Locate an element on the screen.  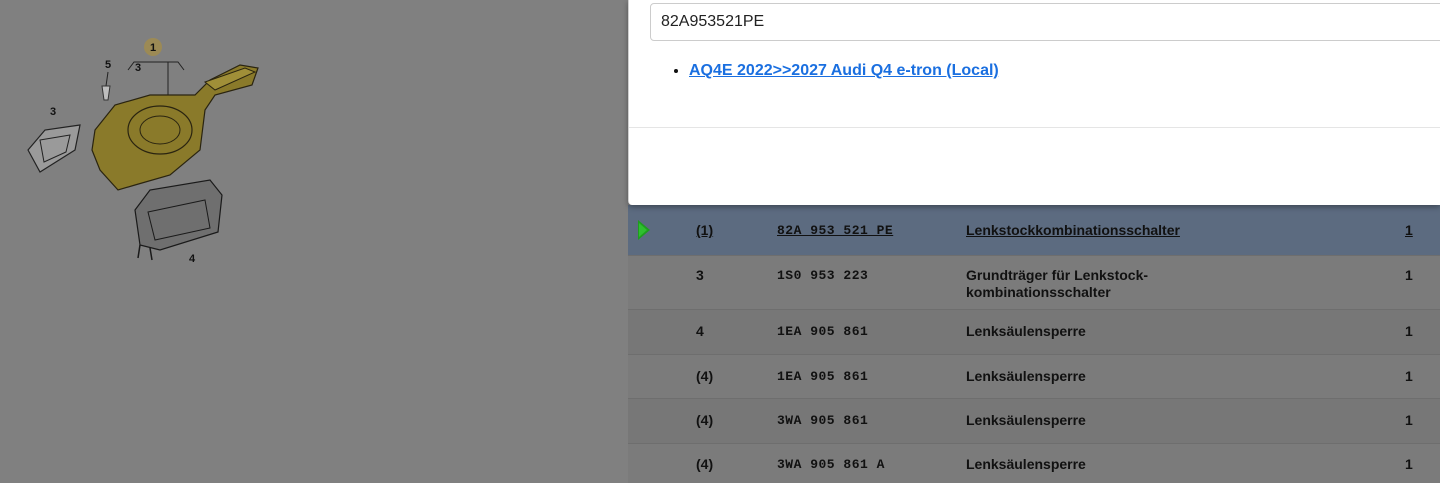
callout-5: 5 is located at coordinates (108, 65).